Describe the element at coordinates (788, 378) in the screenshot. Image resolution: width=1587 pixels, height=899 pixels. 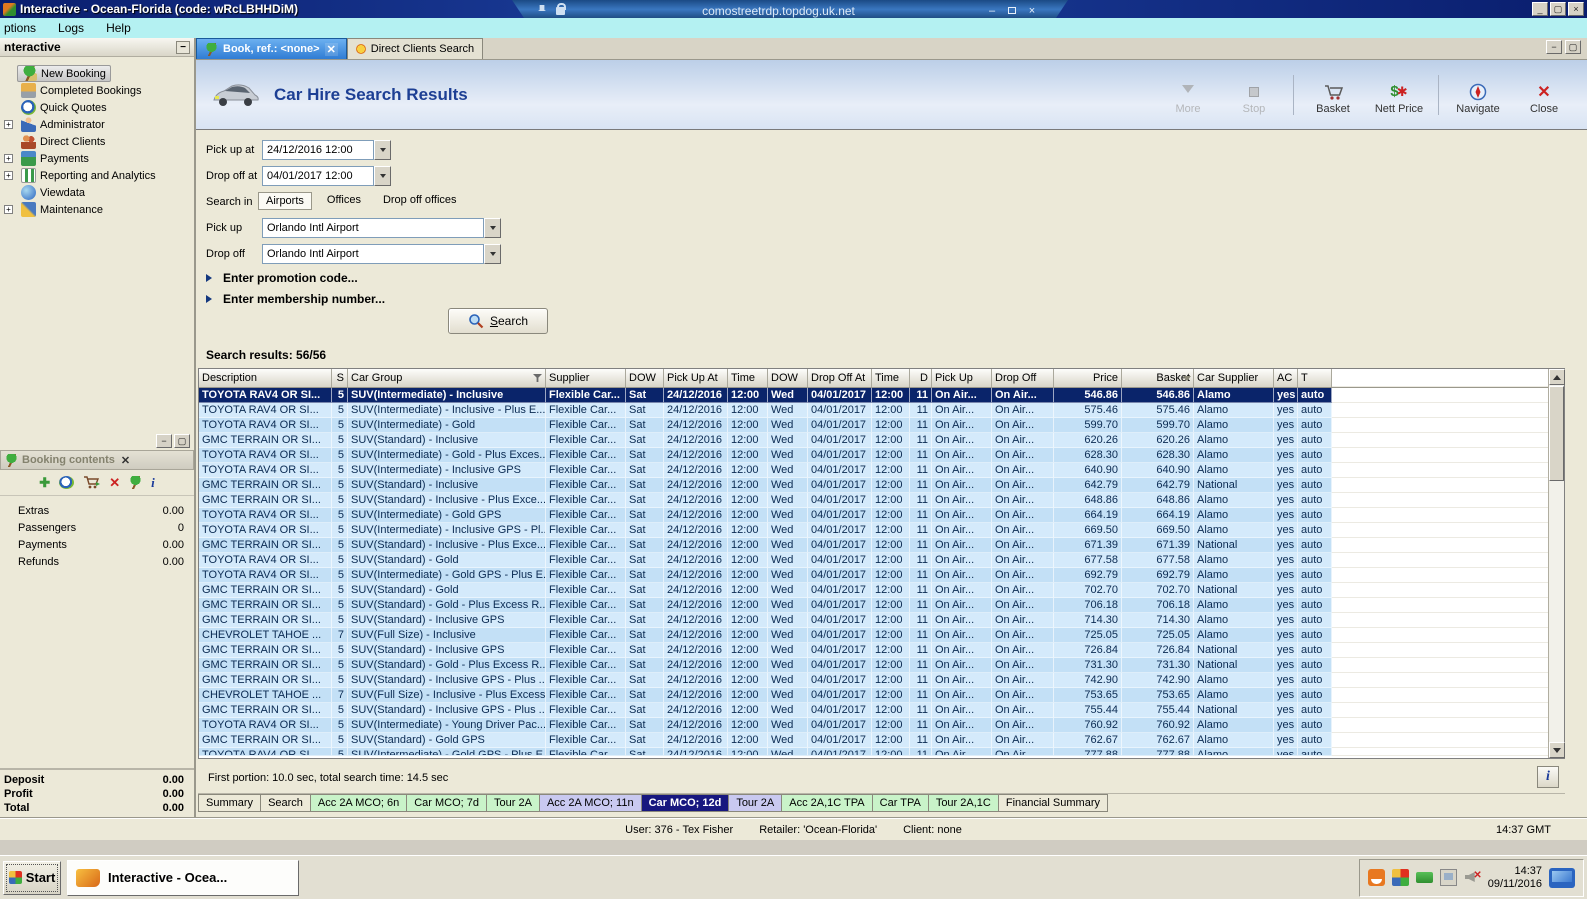
I see `col-dow-dropoff: DOW` at that location.